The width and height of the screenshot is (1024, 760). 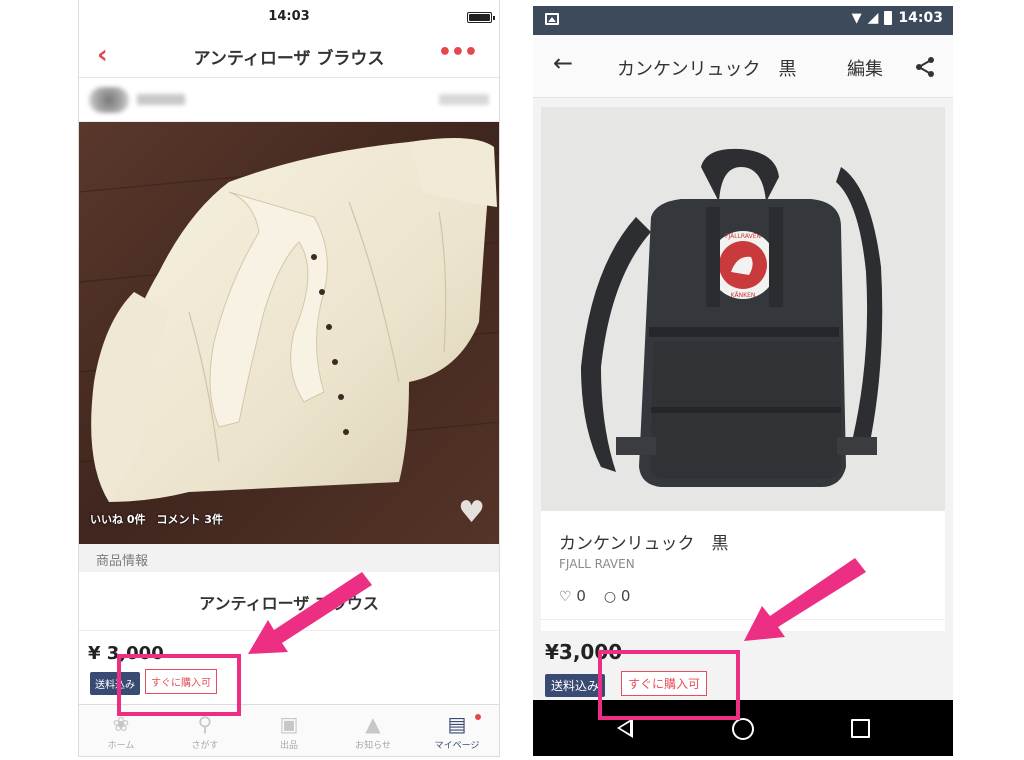 I want to click on annotation-arrows, so click(x=557, y=606).